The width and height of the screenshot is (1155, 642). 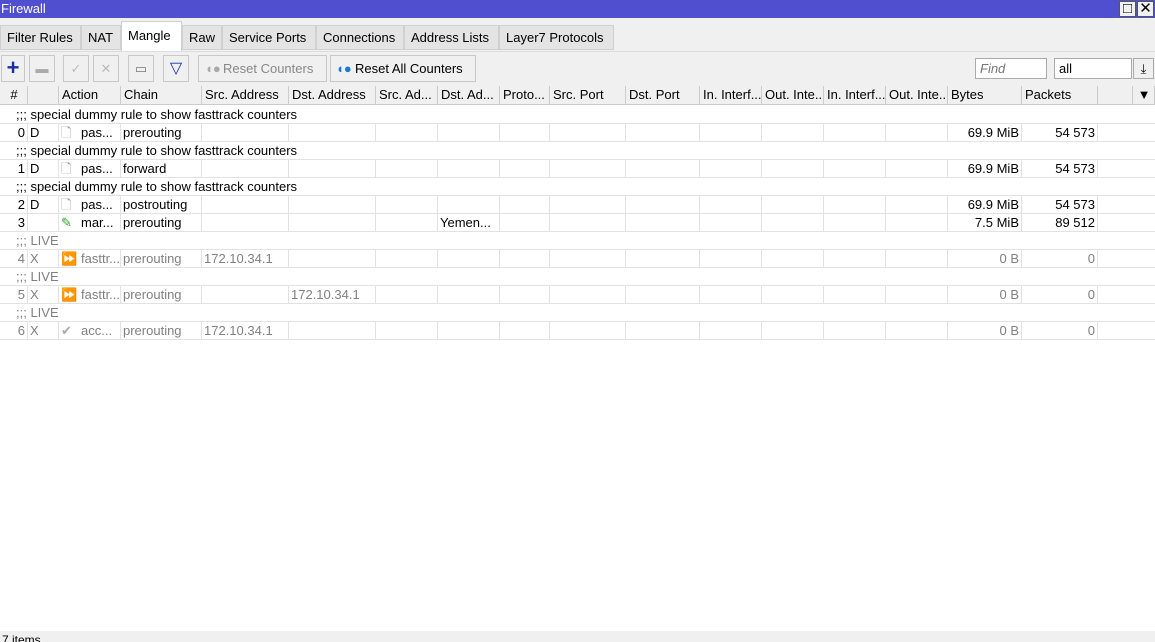 What do you see at coordinates (269, 37) in the screenshot?
I see `tab-service-ports: Service Ports` at bounding box center [269, 37].